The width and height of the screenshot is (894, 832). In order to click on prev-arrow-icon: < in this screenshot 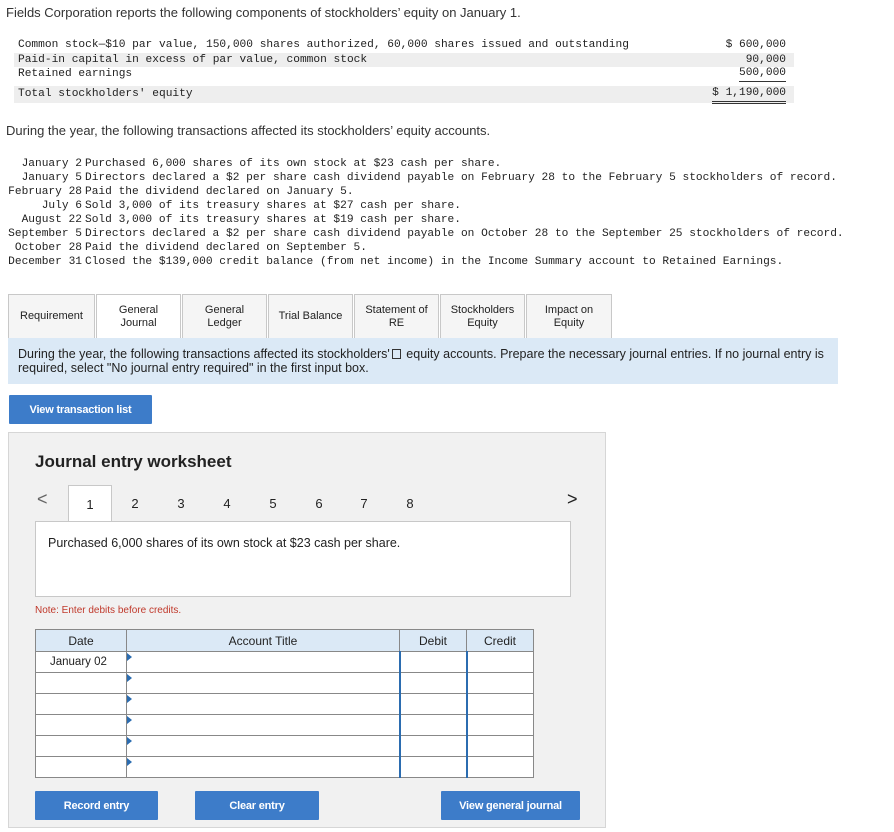, I will do `click(42, 499)`.